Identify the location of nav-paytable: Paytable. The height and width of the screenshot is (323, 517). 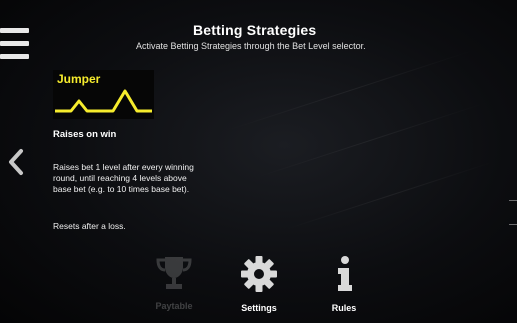
(174, 283).